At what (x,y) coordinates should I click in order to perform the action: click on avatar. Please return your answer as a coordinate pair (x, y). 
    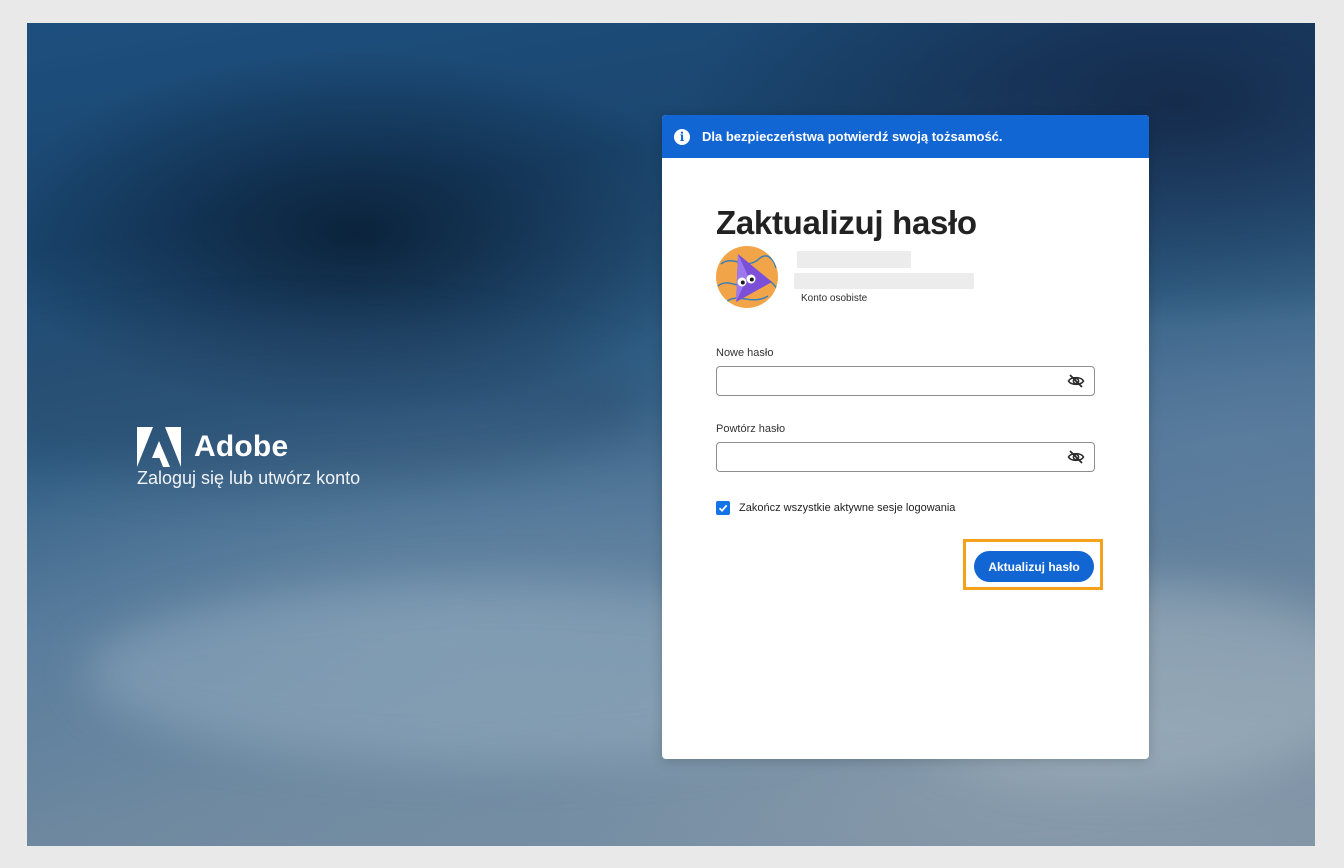
    Looking at the image, I should click on (747, 277).